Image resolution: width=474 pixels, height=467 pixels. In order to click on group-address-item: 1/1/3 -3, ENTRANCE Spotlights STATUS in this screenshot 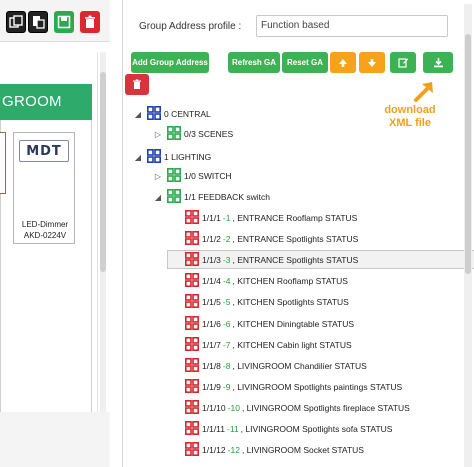, I will do `click(271, 260)`.